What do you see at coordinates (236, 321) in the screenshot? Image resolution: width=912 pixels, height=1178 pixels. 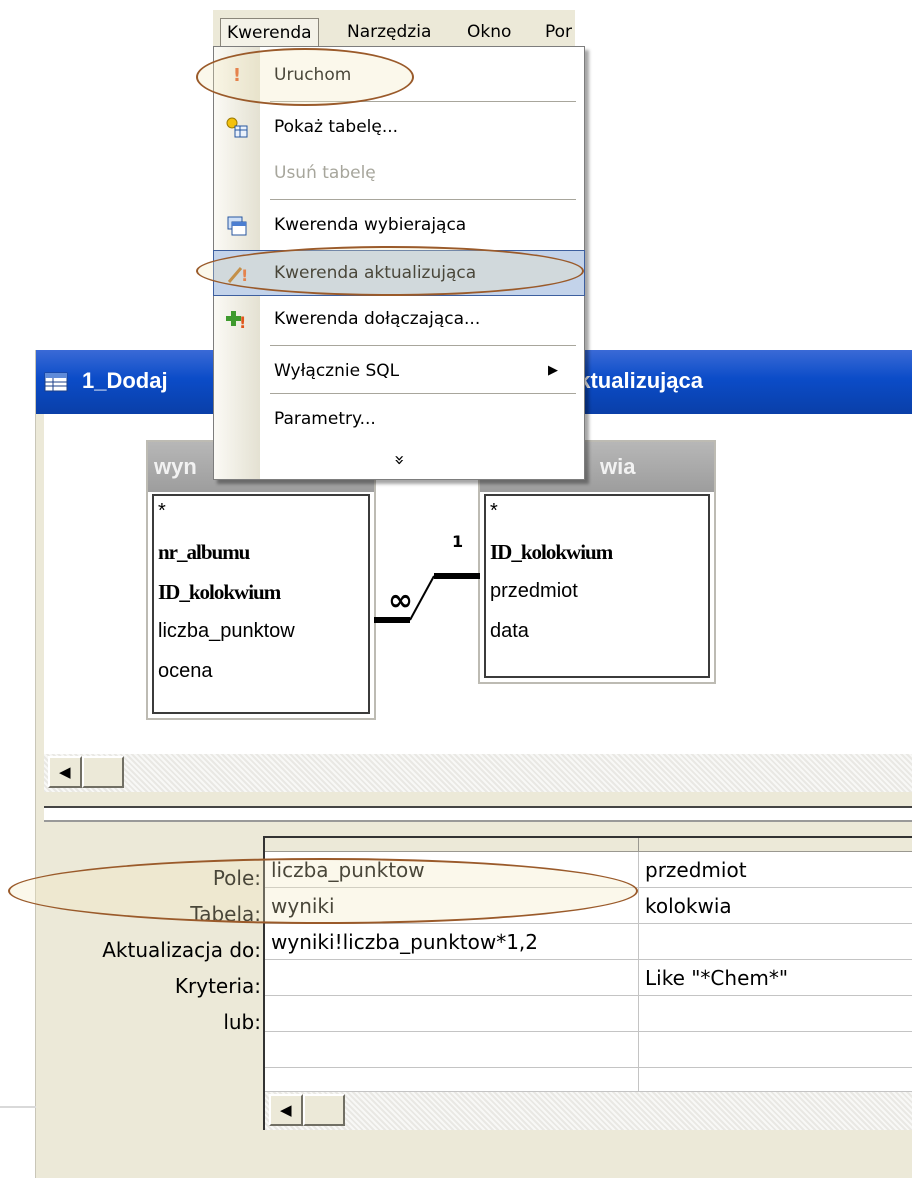 I see `append-query-icon: !` at bounding box center [236, 321].